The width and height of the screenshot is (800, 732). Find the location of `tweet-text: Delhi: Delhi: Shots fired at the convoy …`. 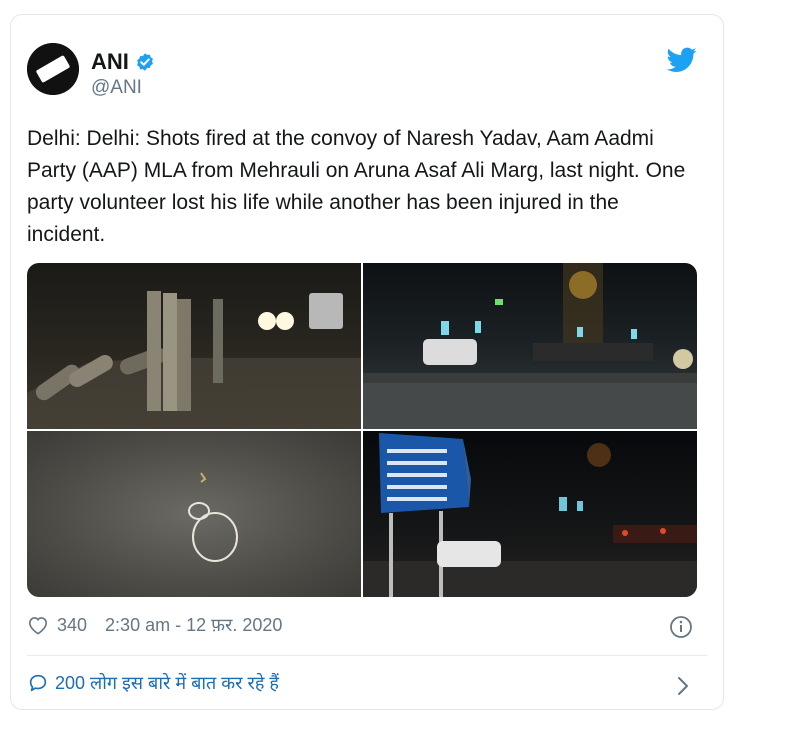

tweet-text: Delhi: Delhi: Shots fired at the convoy … is located at coordinates (356, 186).